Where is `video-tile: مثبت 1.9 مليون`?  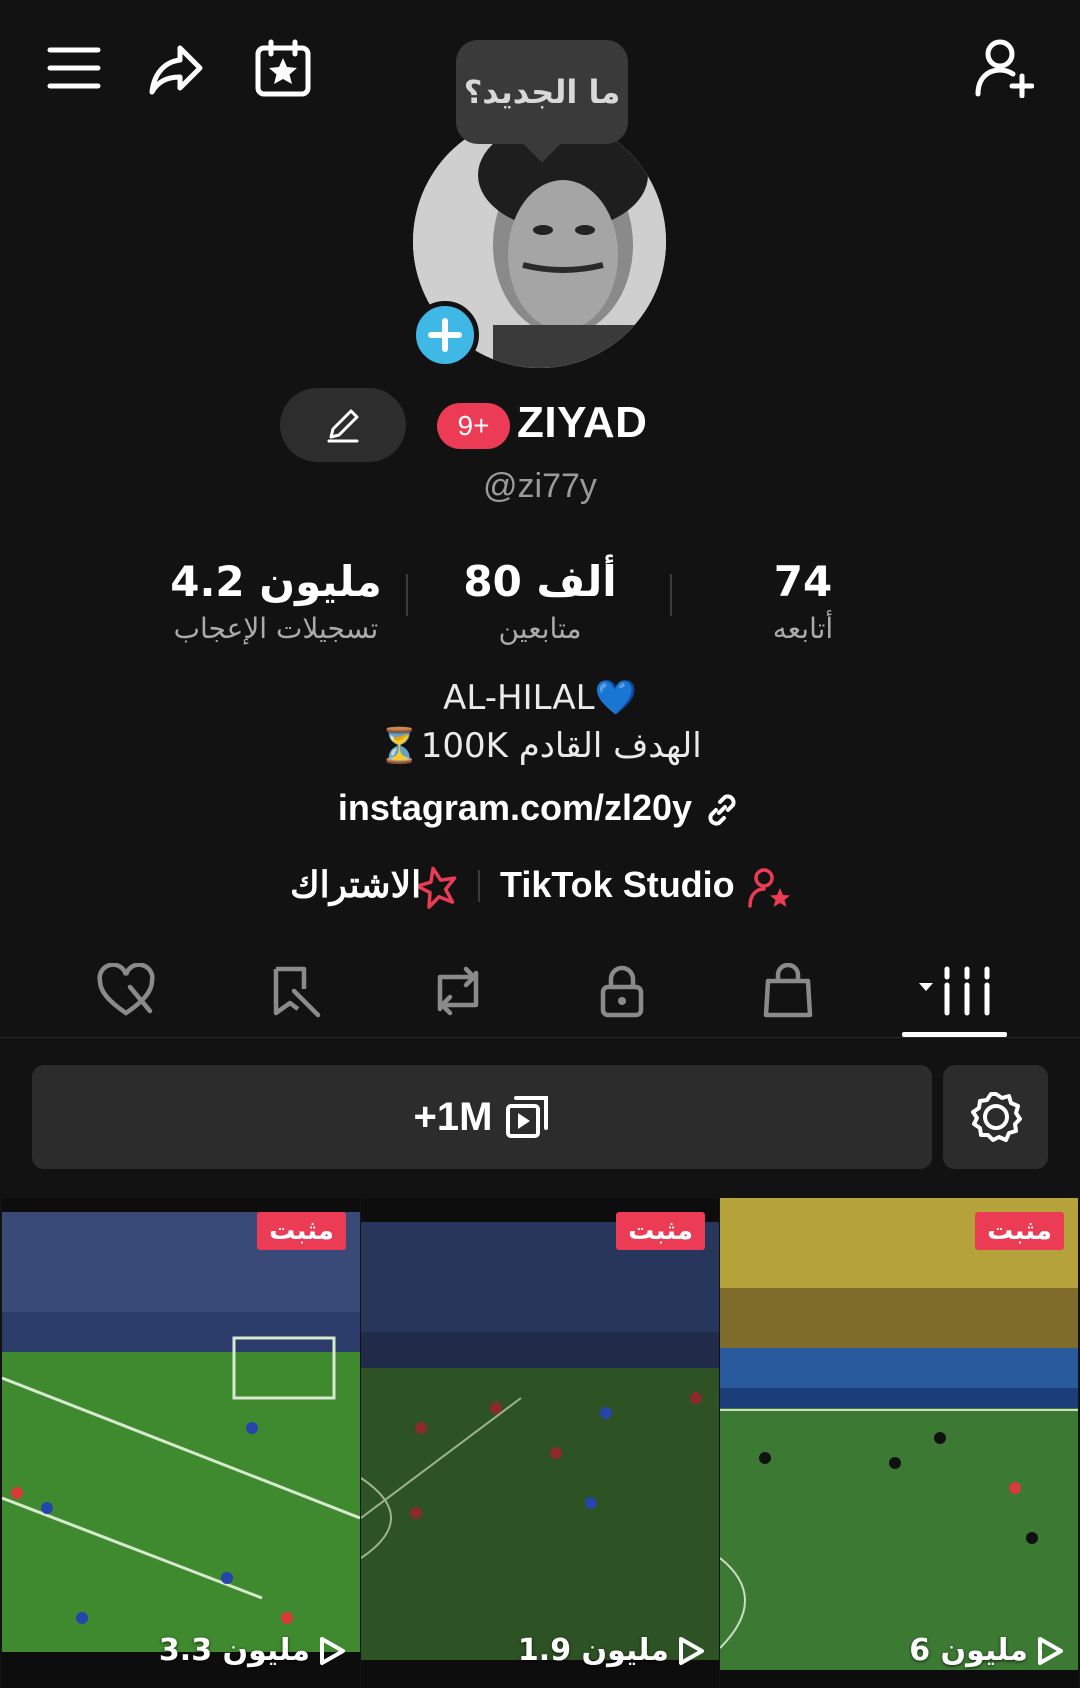
video-tile: مثبت 1.9 مليون is located at coordinates (540, 1443).